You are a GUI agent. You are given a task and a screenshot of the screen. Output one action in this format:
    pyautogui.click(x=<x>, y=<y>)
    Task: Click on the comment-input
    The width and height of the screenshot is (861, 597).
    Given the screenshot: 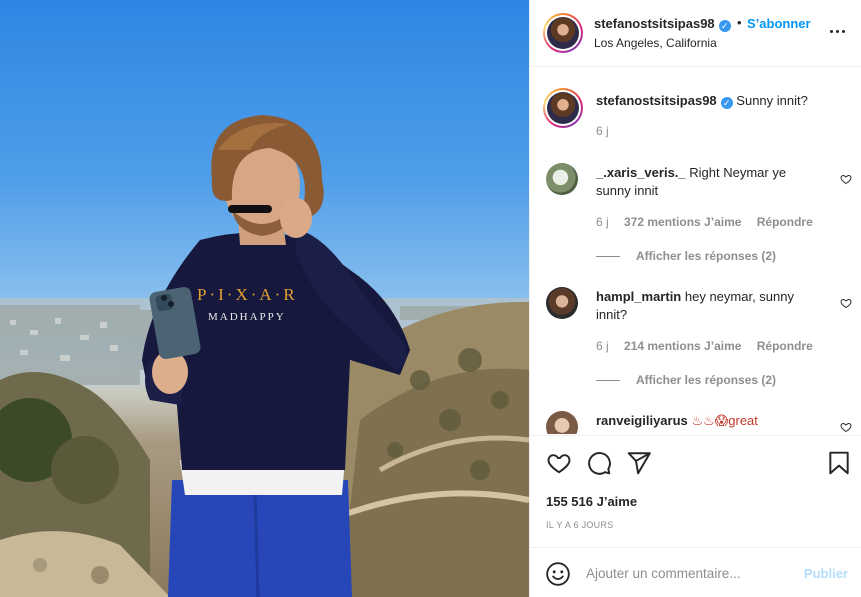 What is the action you would take?
    pyautogui.click(x=686, y=573)
    